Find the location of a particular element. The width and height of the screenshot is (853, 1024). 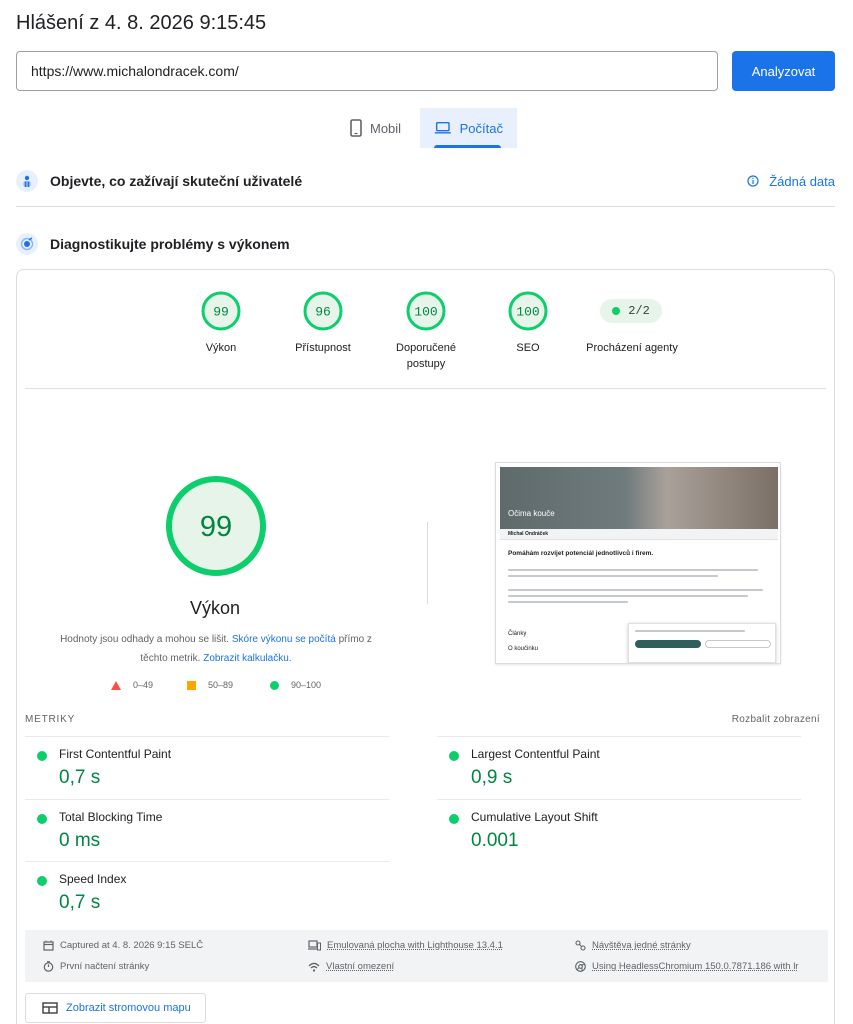

lab-data-title: Diagnostikujte problémy s výkonem is located at coordinates (170, 244).